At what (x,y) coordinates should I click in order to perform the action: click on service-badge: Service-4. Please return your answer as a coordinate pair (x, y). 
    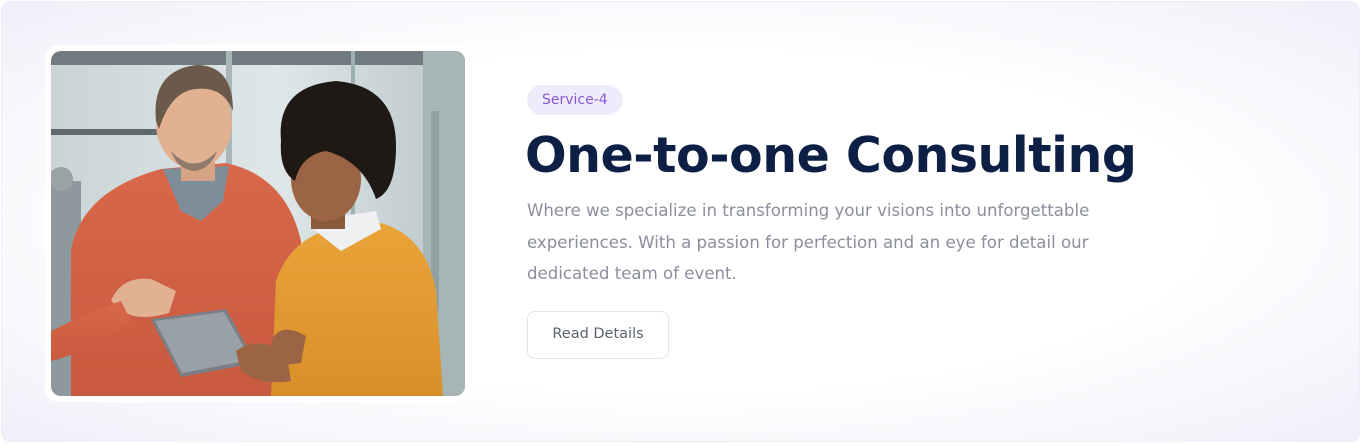
    Looking at the image, I should click on (575, 100).